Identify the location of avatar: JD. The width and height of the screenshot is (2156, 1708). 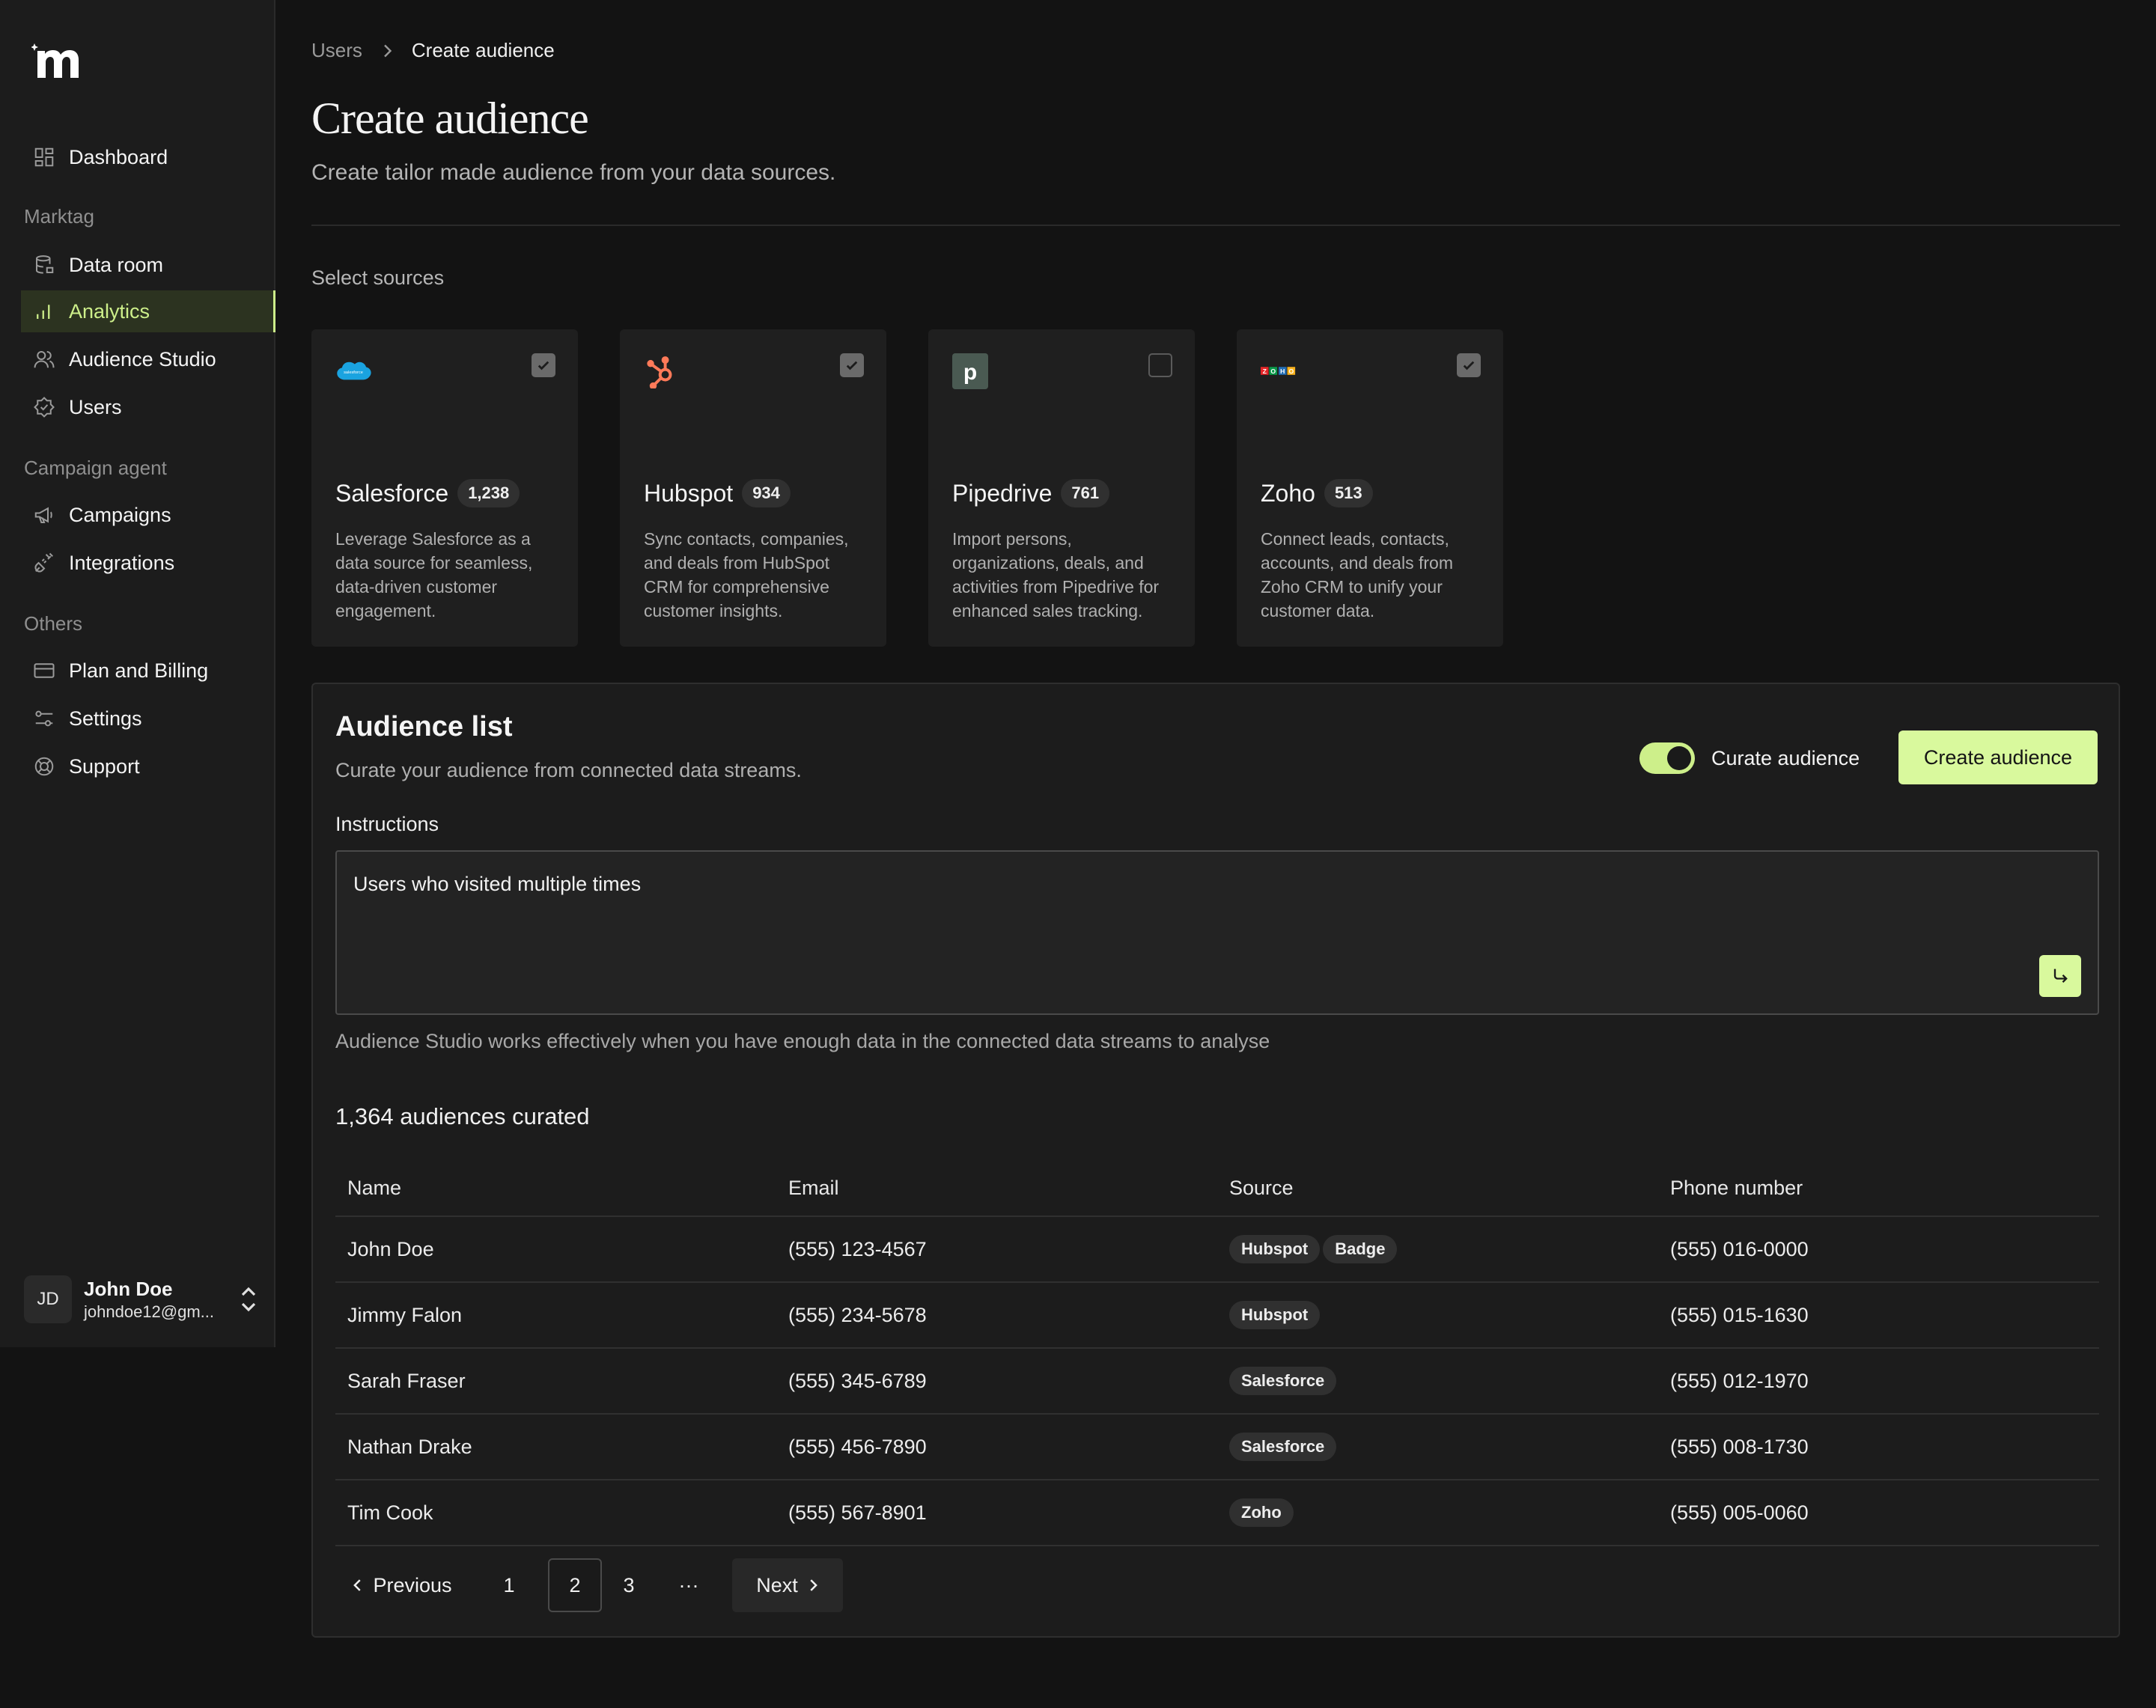
(48, 1299).